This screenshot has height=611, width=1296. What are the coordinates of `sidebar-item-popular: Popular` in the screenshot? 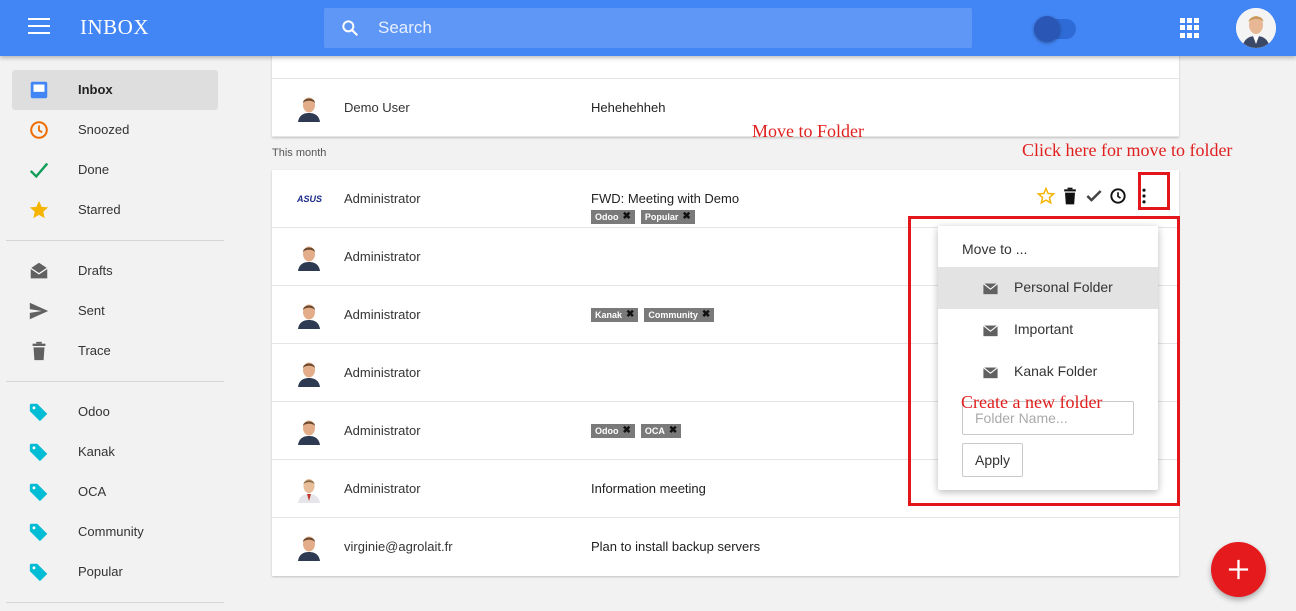 It's located at (115, 572).